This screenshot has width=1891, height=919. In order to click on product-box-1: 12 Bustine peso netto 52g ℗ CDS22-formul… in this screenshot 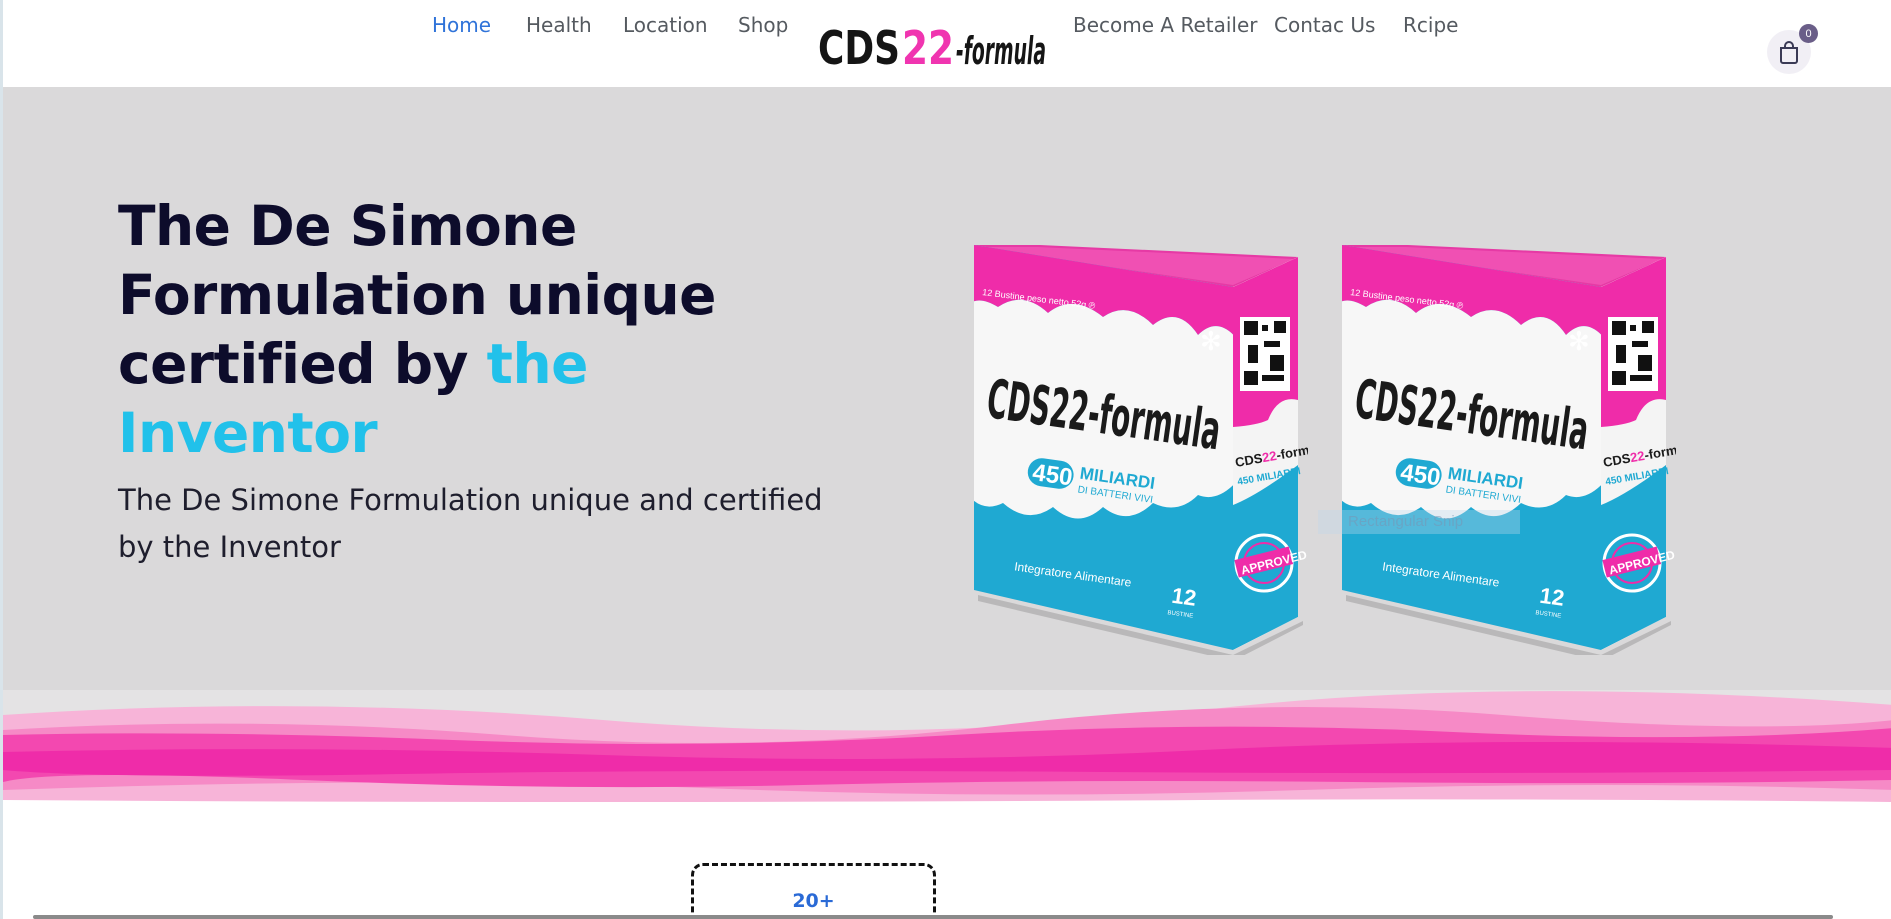, I will do `click(1141, 450)`.